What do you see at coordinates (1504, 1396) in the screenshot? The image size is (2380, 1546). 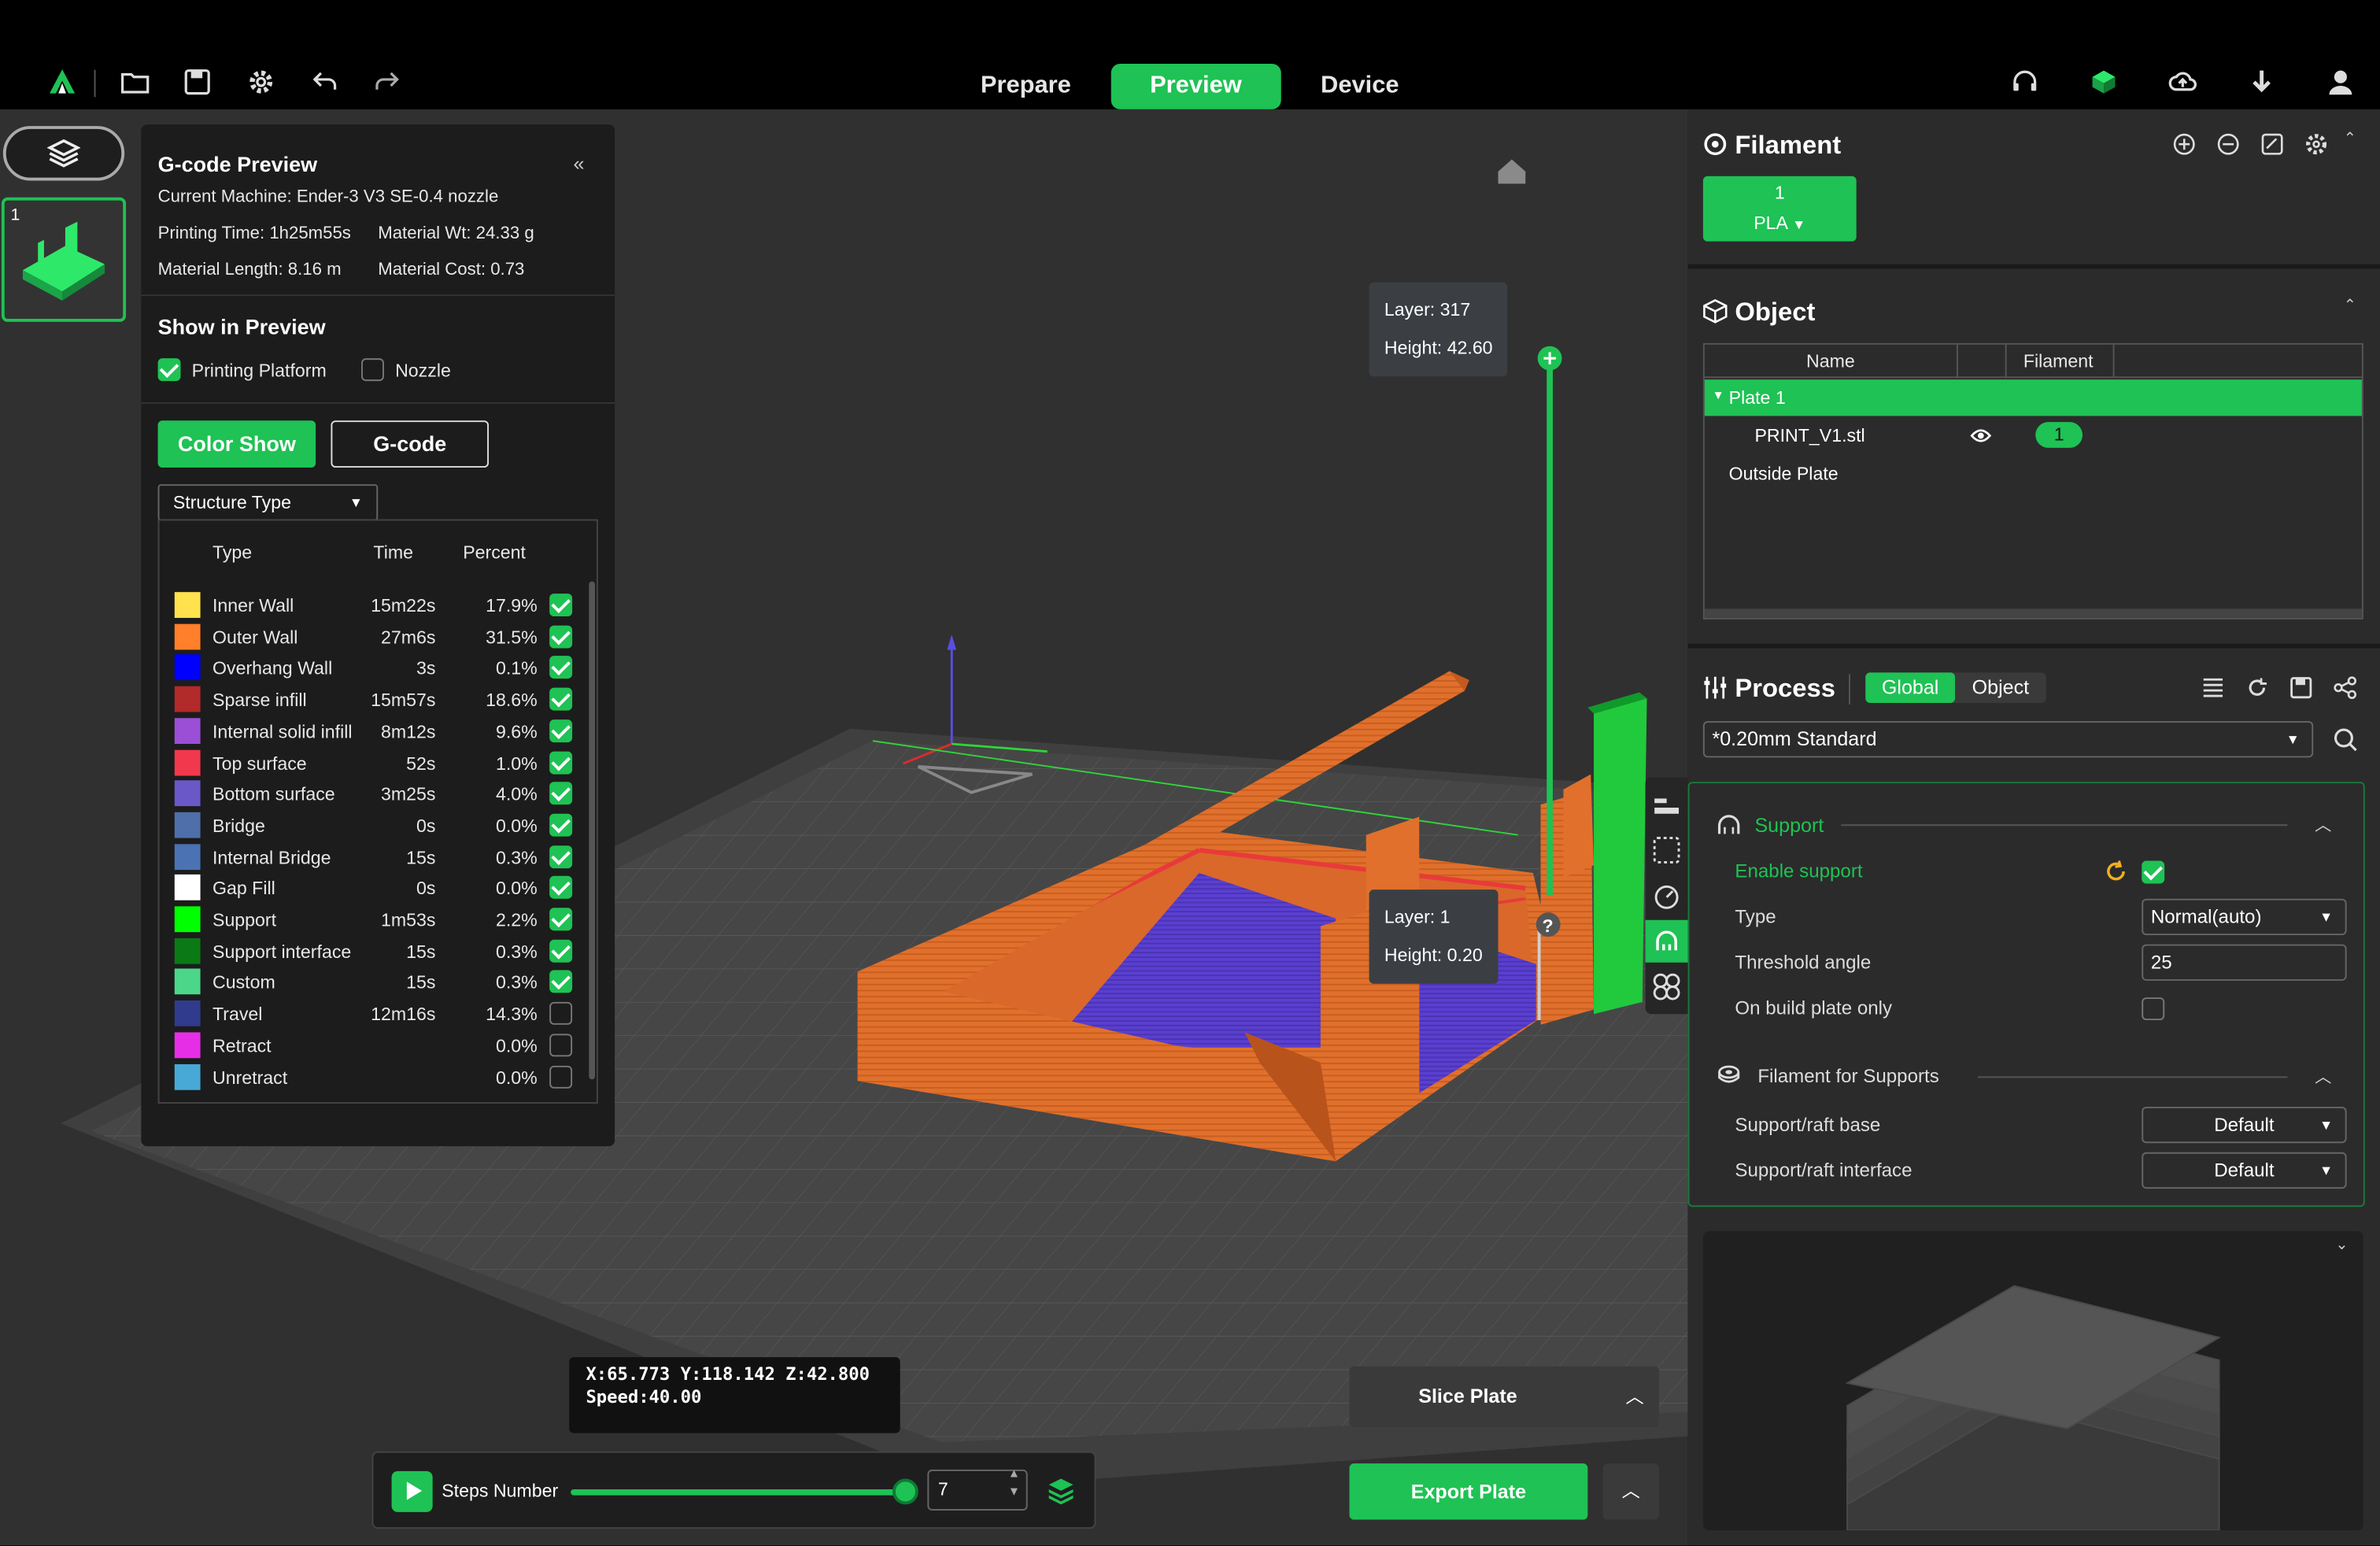 I see `slice-plate-button: Slice Plate ︿` at bounding box center [1504, 1396].